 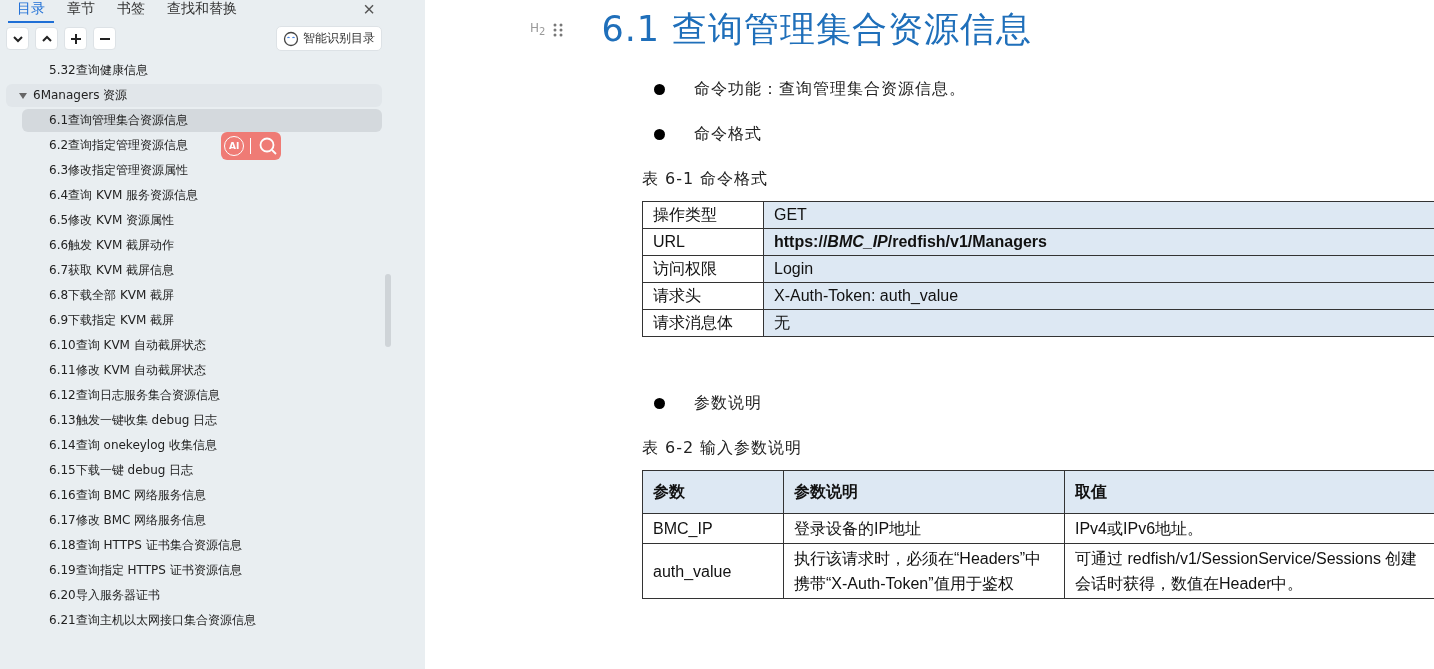 I want to click on sidebar-tab: 章节, so click(x=81, y=11).